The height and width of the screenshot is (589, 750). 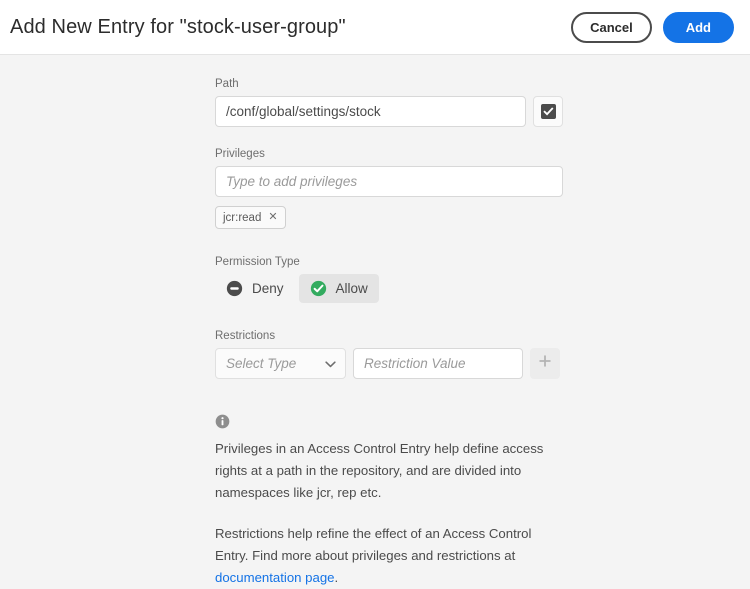 I want to click on cancel-button: Cancel, so click(x=611, y=27).